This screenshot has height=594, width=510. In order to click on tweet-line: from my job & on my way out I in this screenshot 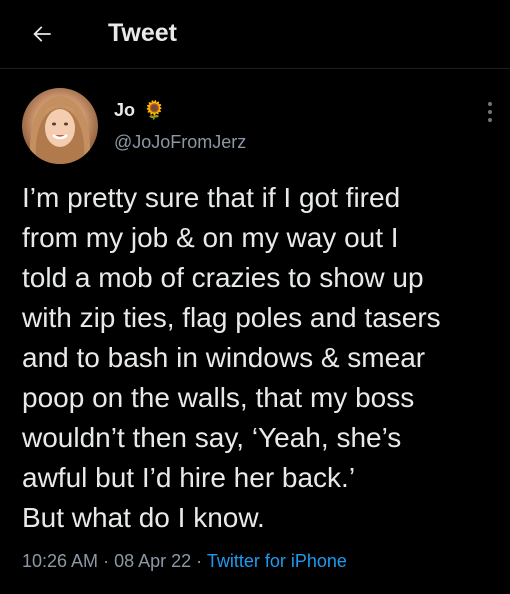, I will do `click(210, 237)`.